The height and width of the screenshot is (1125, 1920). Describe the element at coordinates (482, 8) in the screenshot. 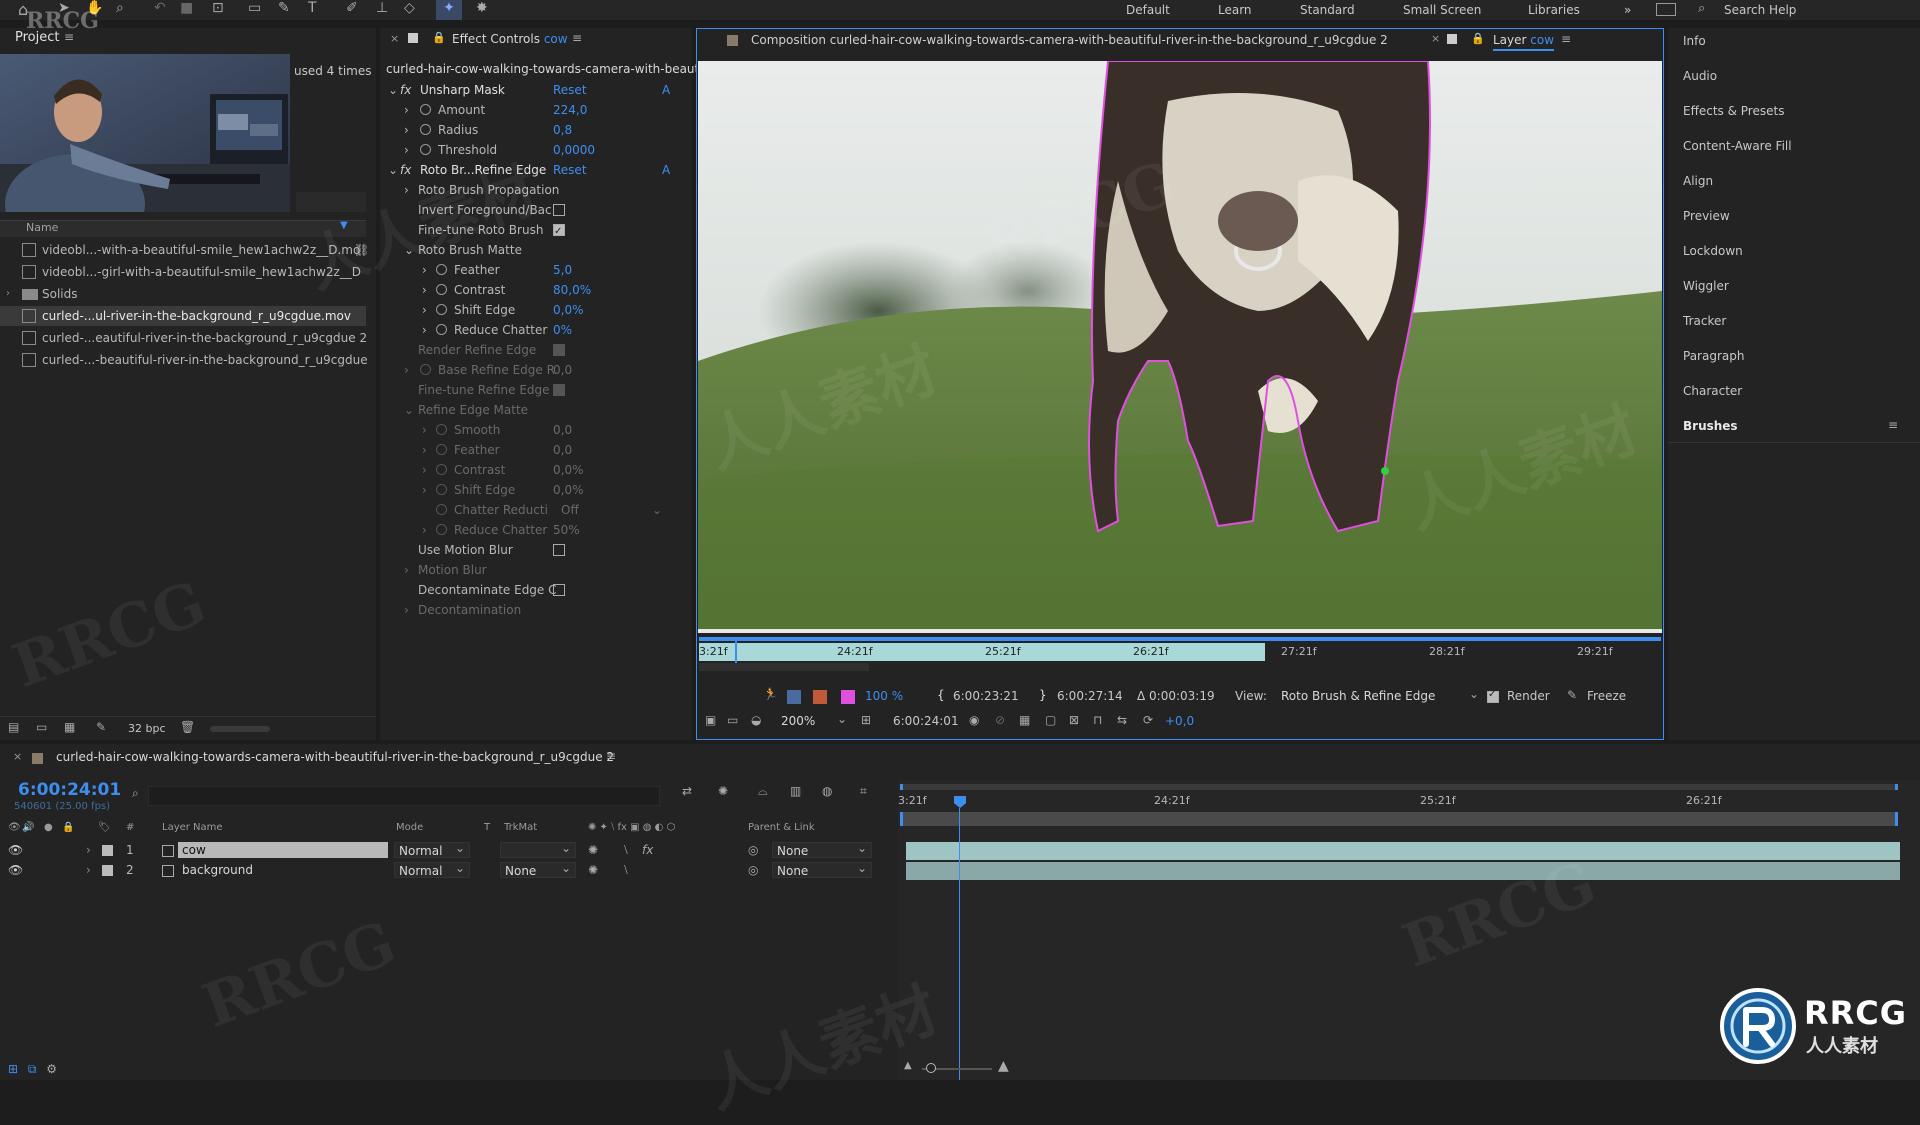

I see `puppet-tool-icon: ✸` at that location.